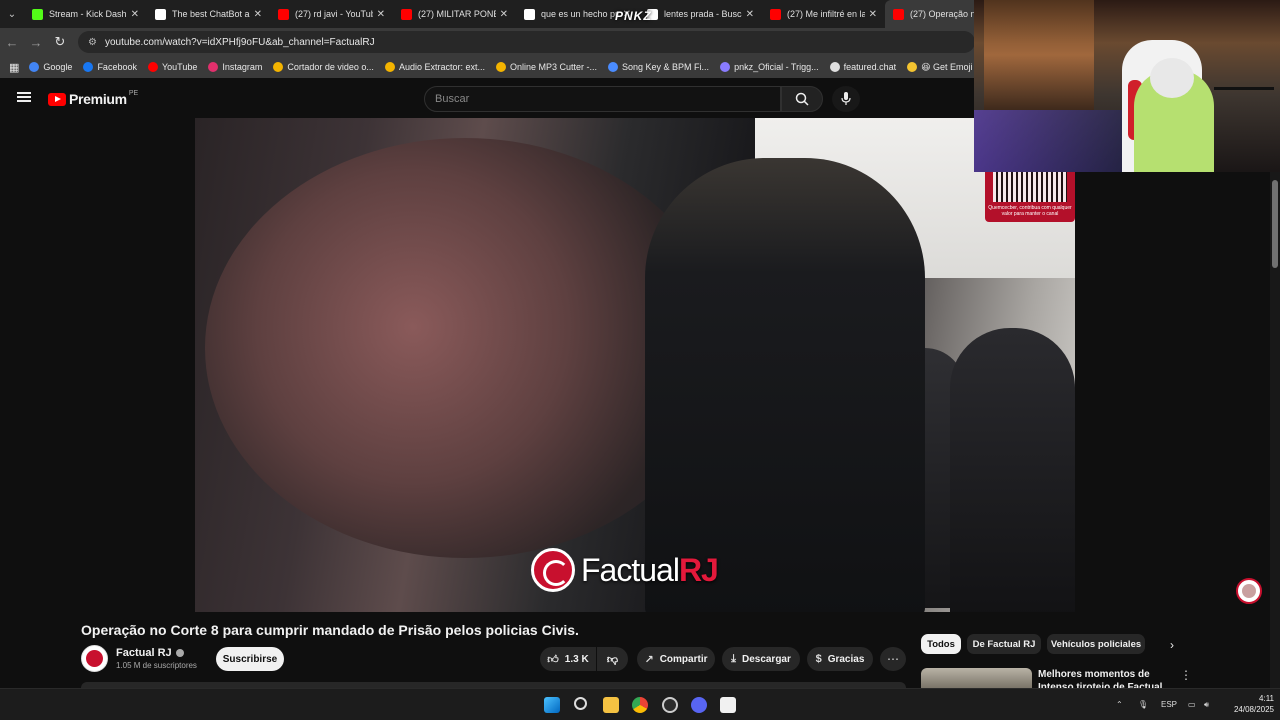  What do you see at coordinates (1039, 55) in the screenshot?
I see `webcam-window` at bounding box center [1039, 55].